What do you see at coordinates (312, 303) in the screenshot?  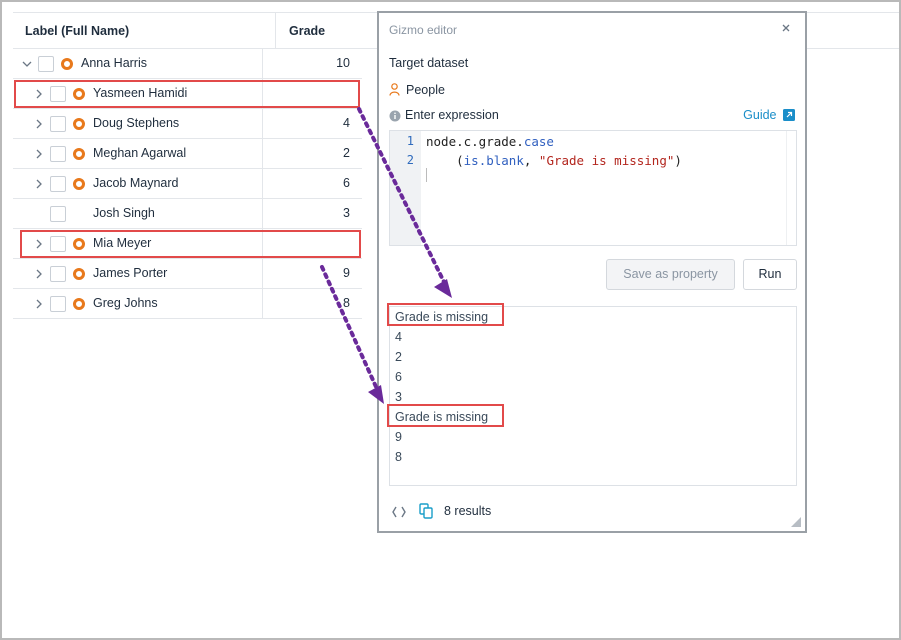 I see `grade-cell: 8` at bounding box center [312, 303].